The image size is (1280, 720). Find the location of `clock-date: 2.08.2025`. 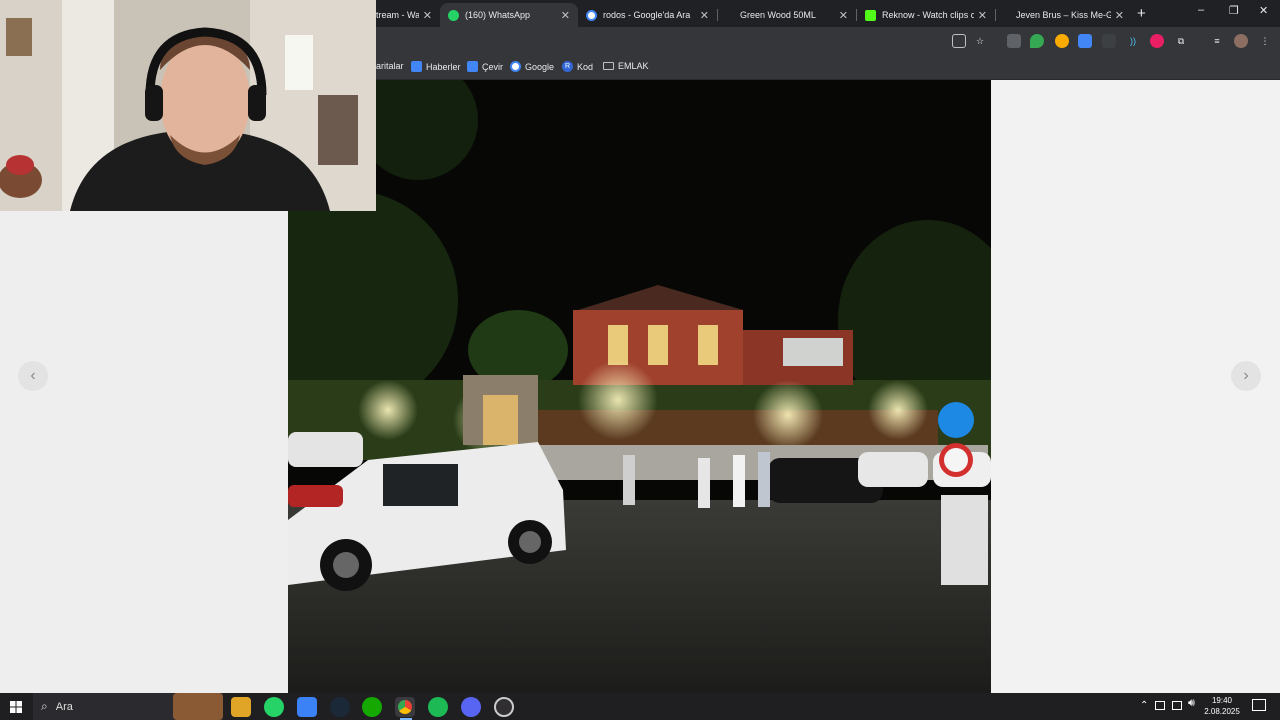

clock-date: 2.08.2025 is located at coordinates (1222, 711).